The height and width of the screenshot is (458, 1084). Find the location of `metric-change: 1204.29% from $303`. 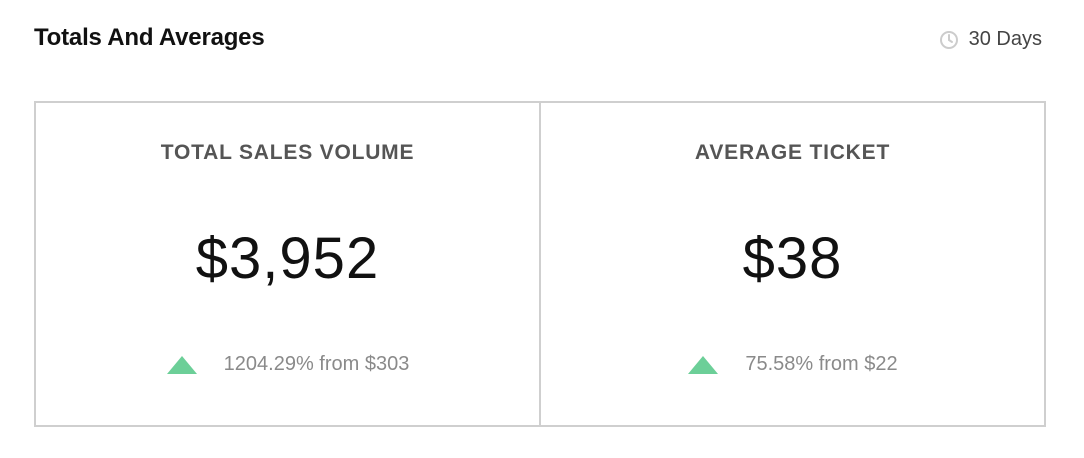

metric-change: 1204.29% from $303 is located at coordinates (287, 364).